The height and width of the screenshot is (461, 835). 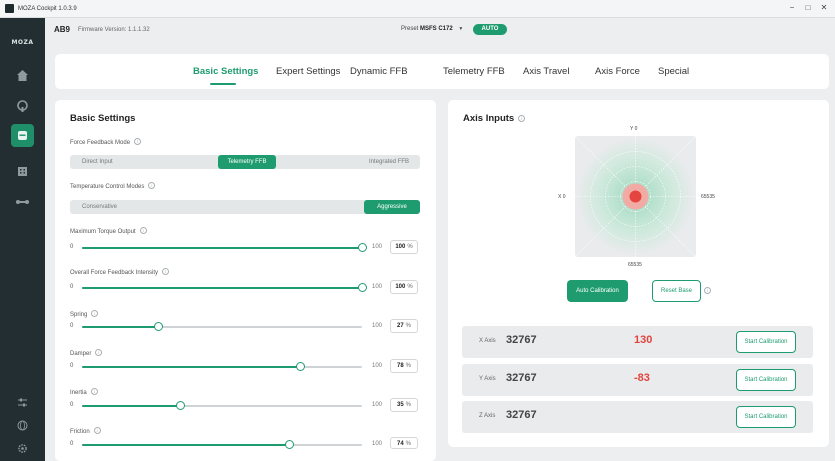 I want to click on sidebar-item-gear, so click(x=22, y=448).